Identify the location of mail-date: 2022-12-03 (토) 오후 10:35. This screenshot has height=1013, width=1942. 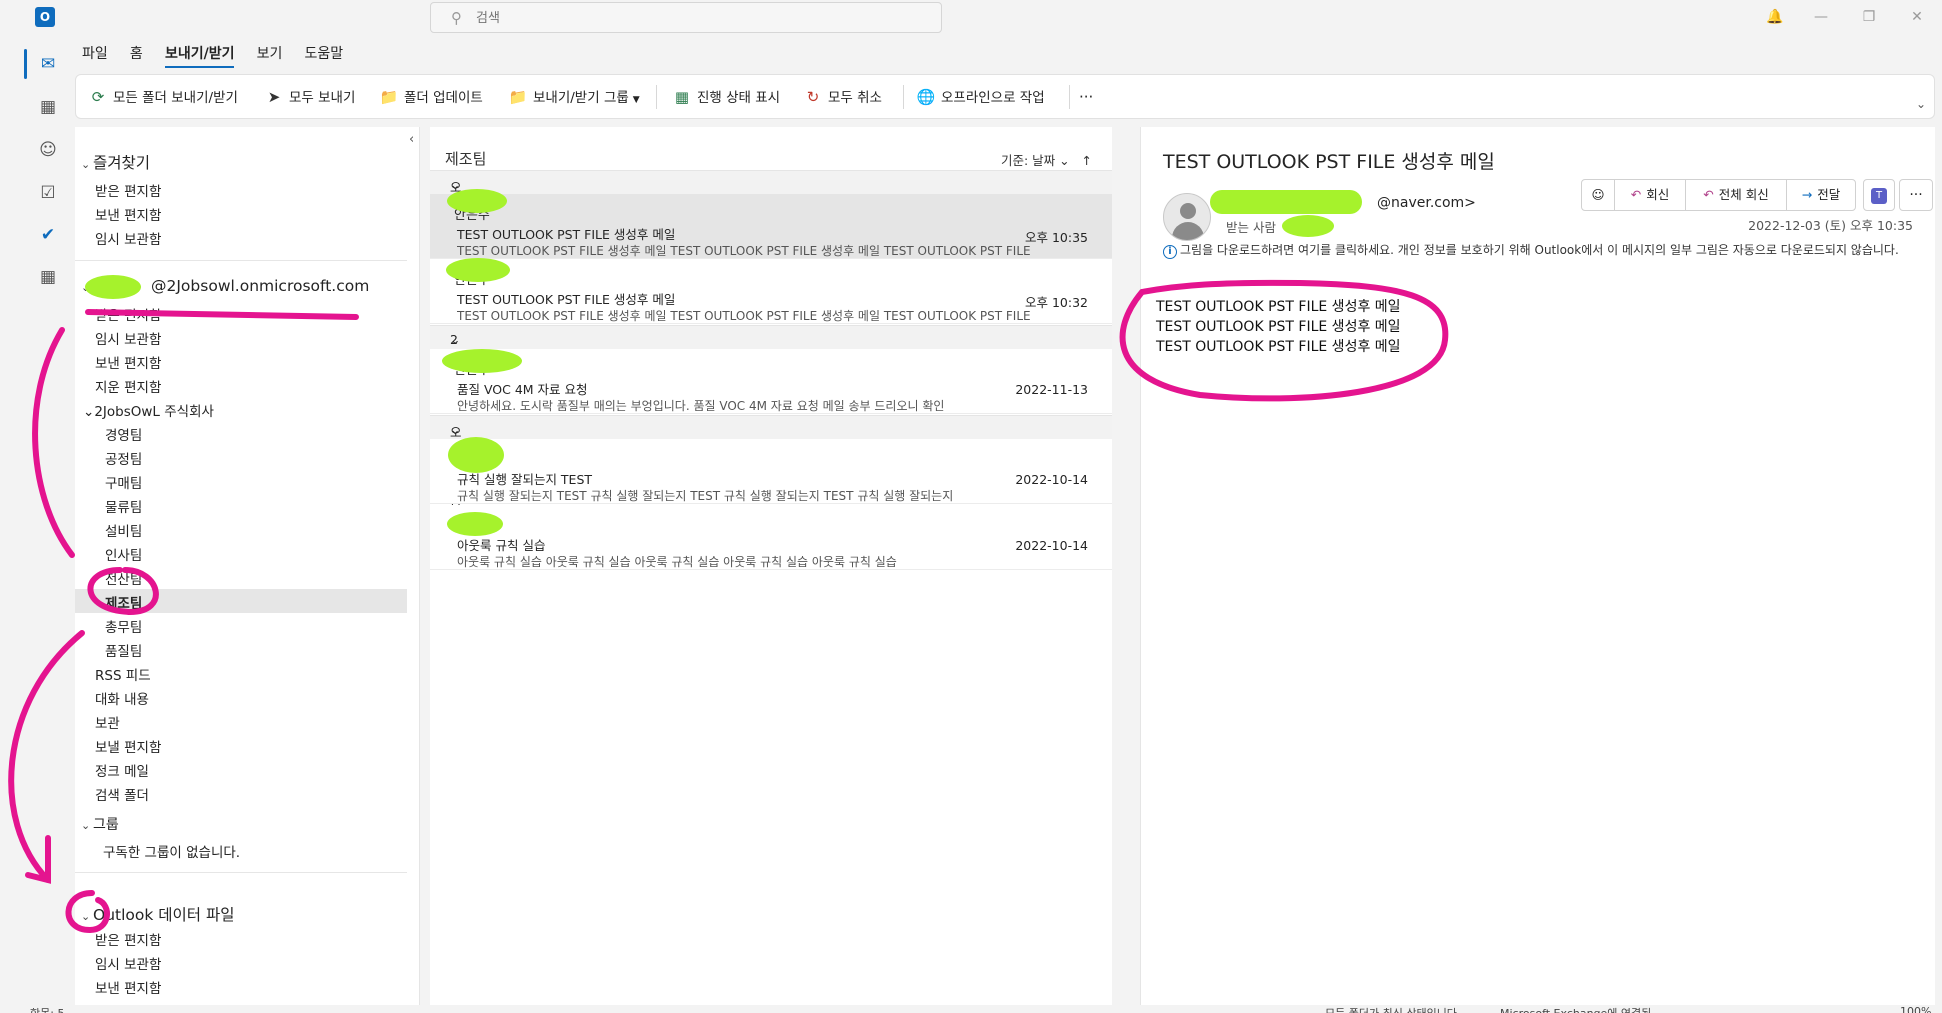
(1830, 225).